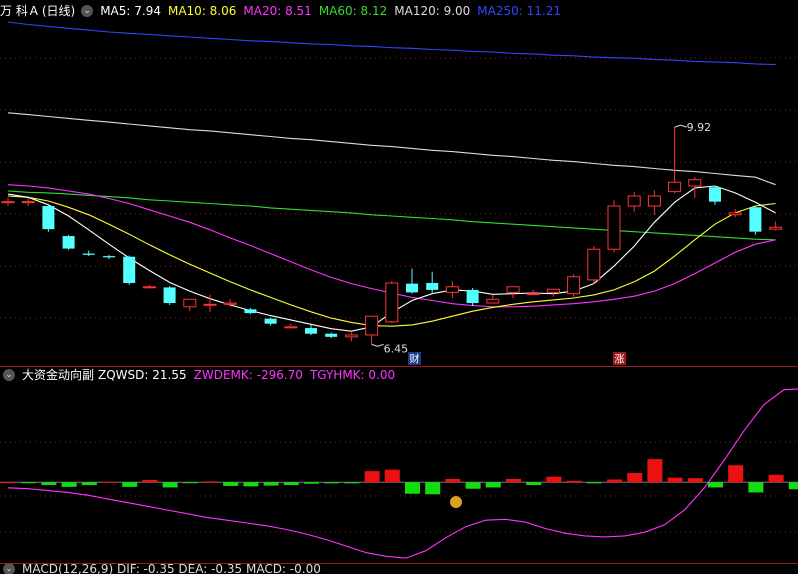  What do you see at coordinates (456, 502) in the screenshot?
I see `money-bag-icon` at bounding box center [456, 502].